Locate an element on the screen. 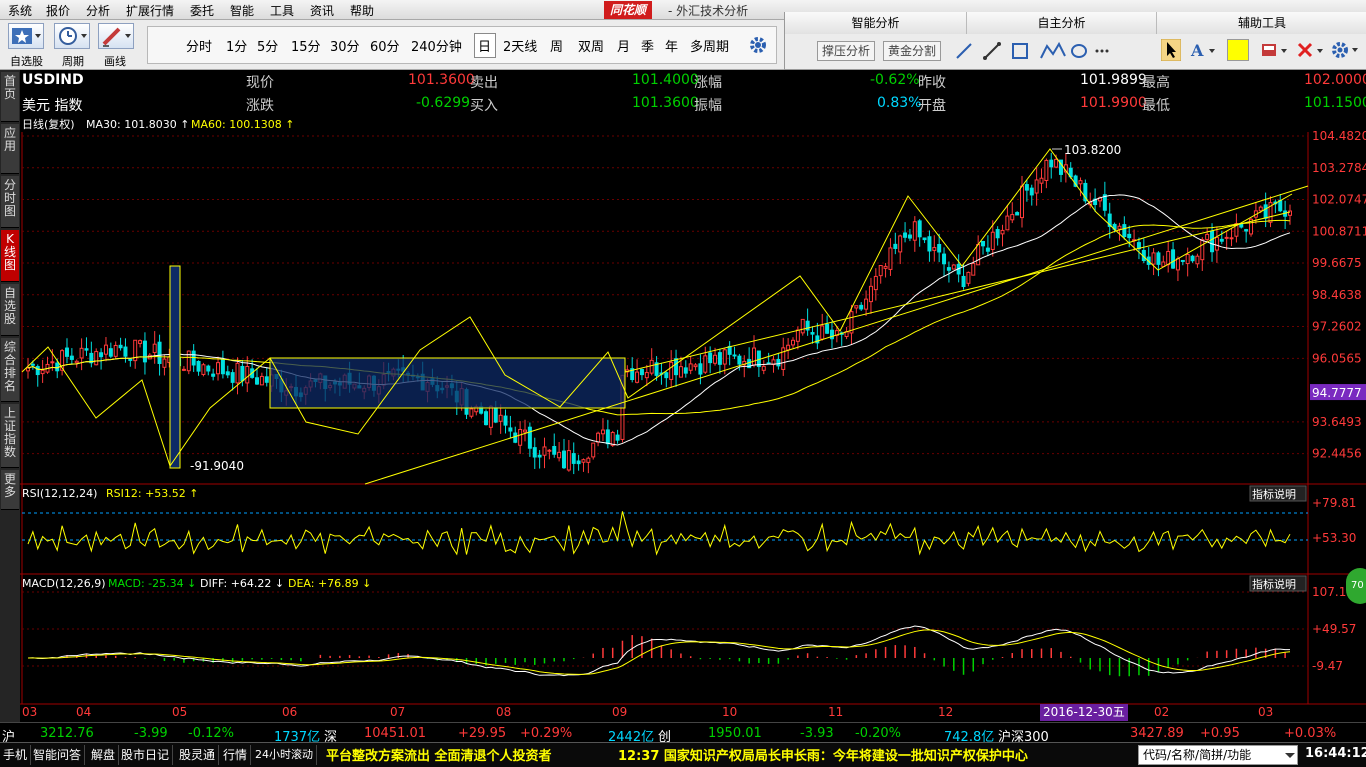  nav-apps: 应用 is located at coordinates (10, 149).